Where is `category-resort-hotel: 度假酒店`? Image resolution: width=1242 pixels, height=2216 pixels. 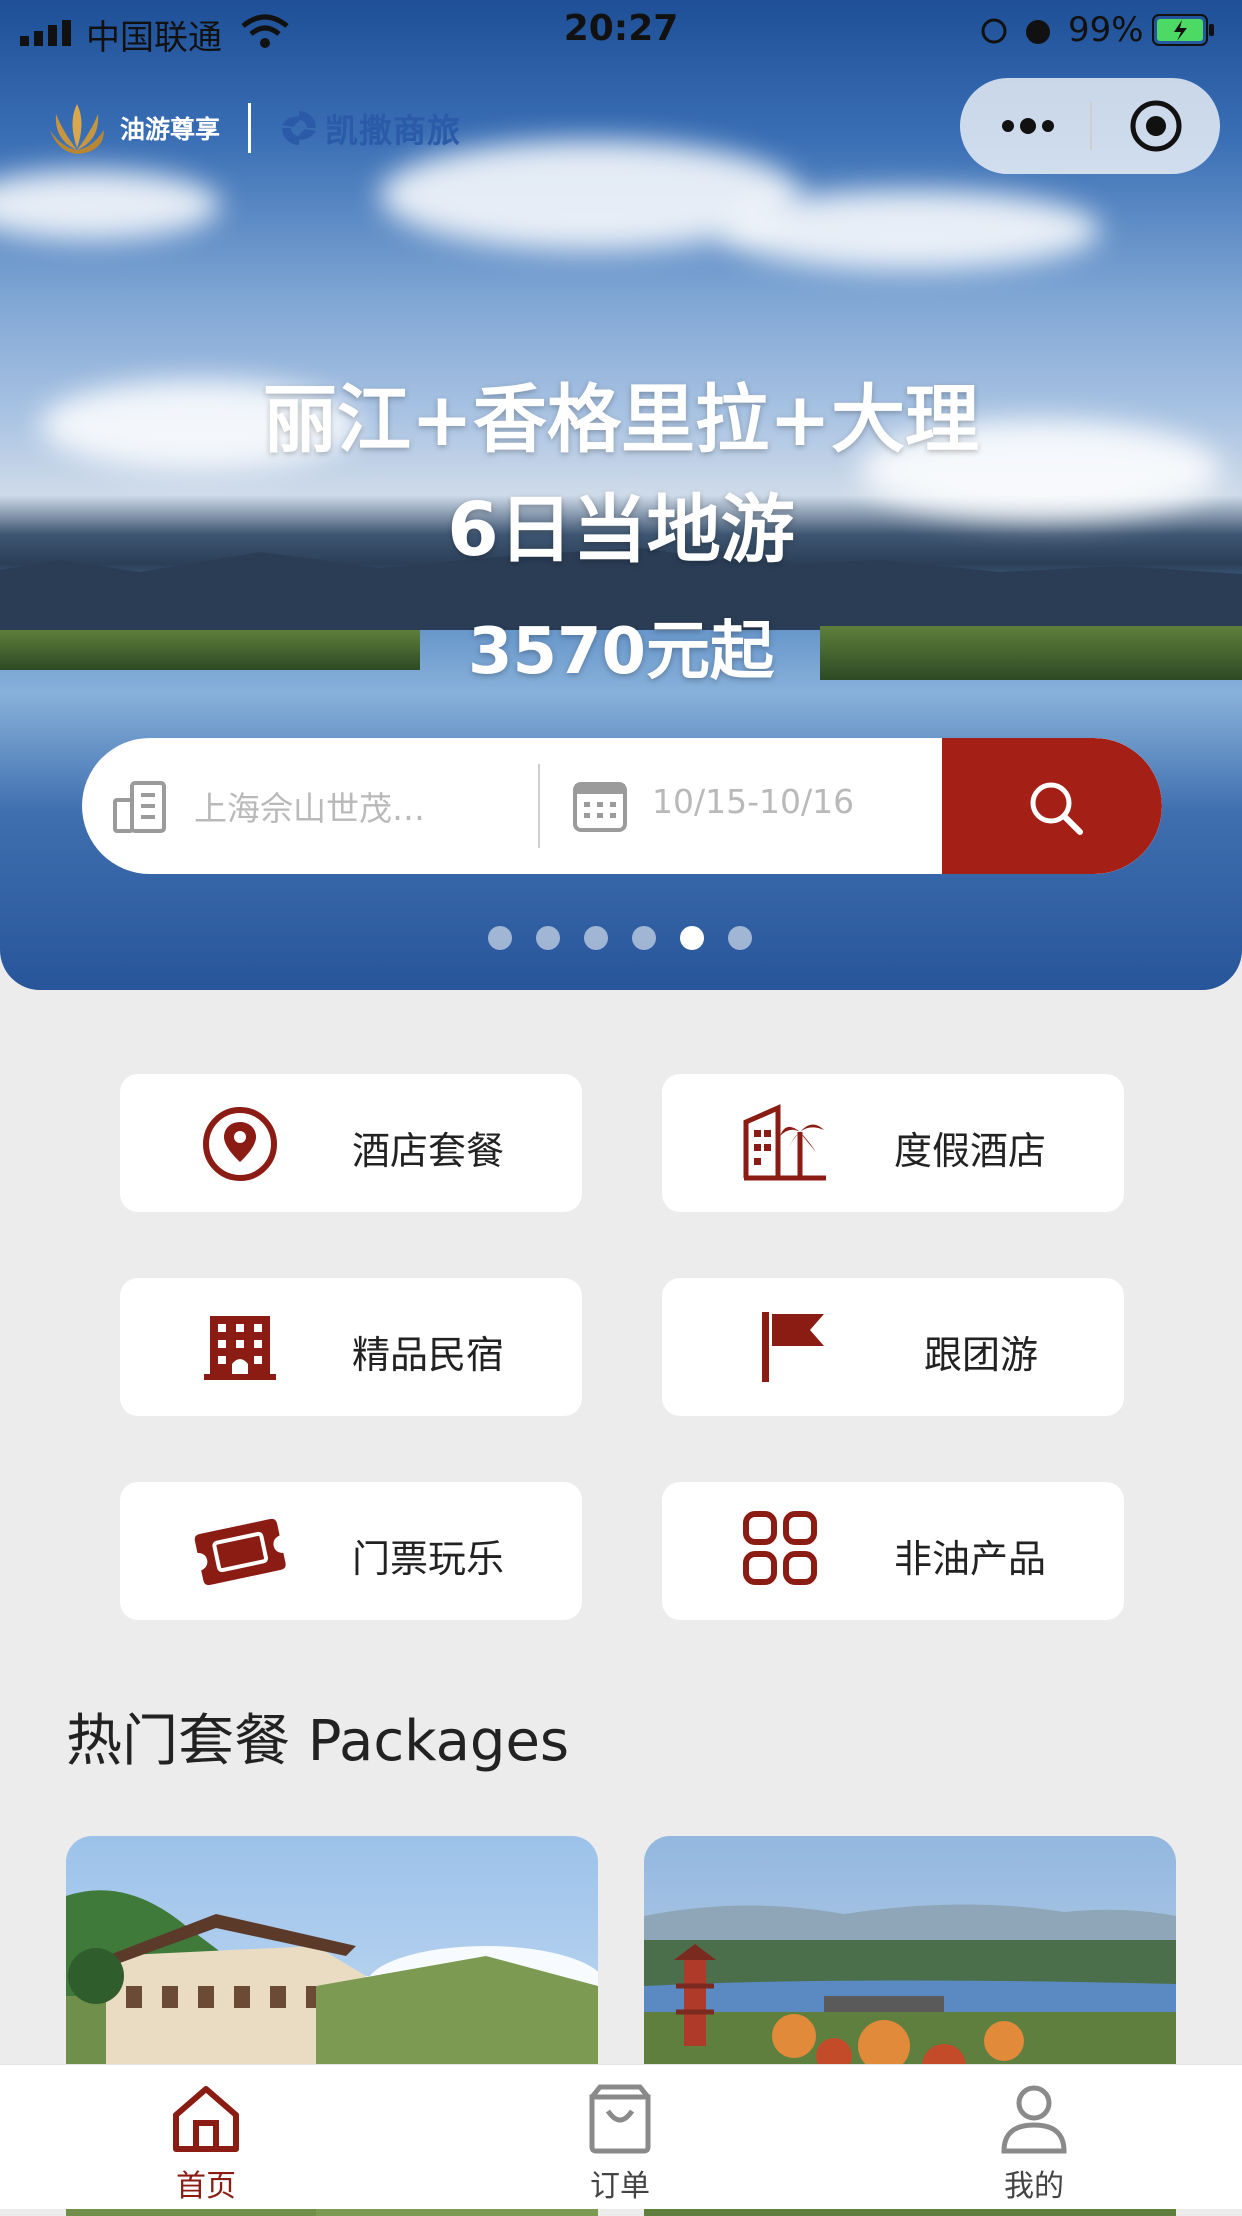 category-resort-hotel: 度假酒店 is located at coordinates (893, 1143).